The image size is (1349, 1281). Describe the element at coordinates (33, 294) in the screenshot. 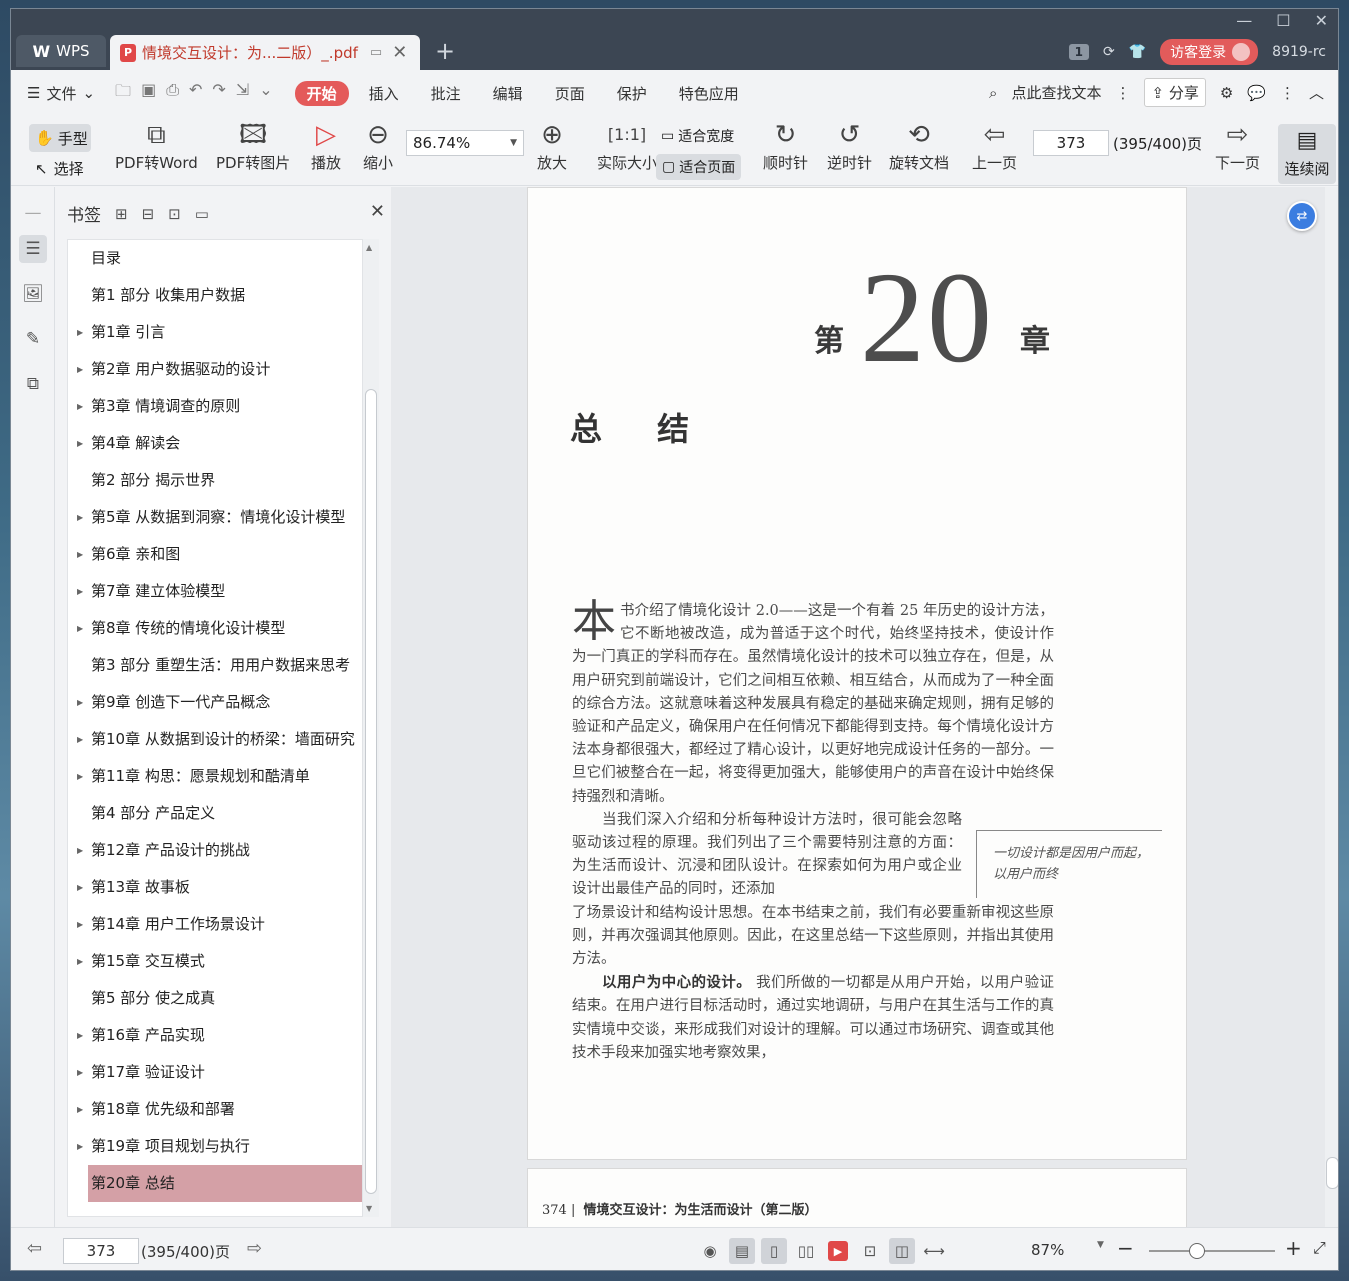

I see `thumbnail-icon: 🖼` at that location.